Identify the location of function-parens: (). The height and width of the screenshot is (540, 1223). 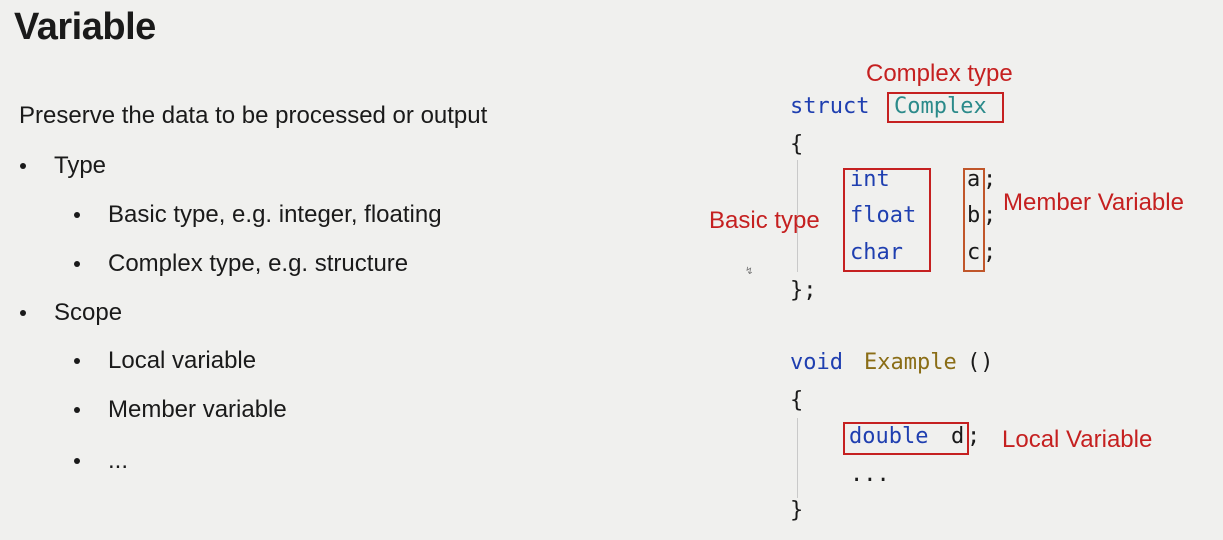
(980, 362).